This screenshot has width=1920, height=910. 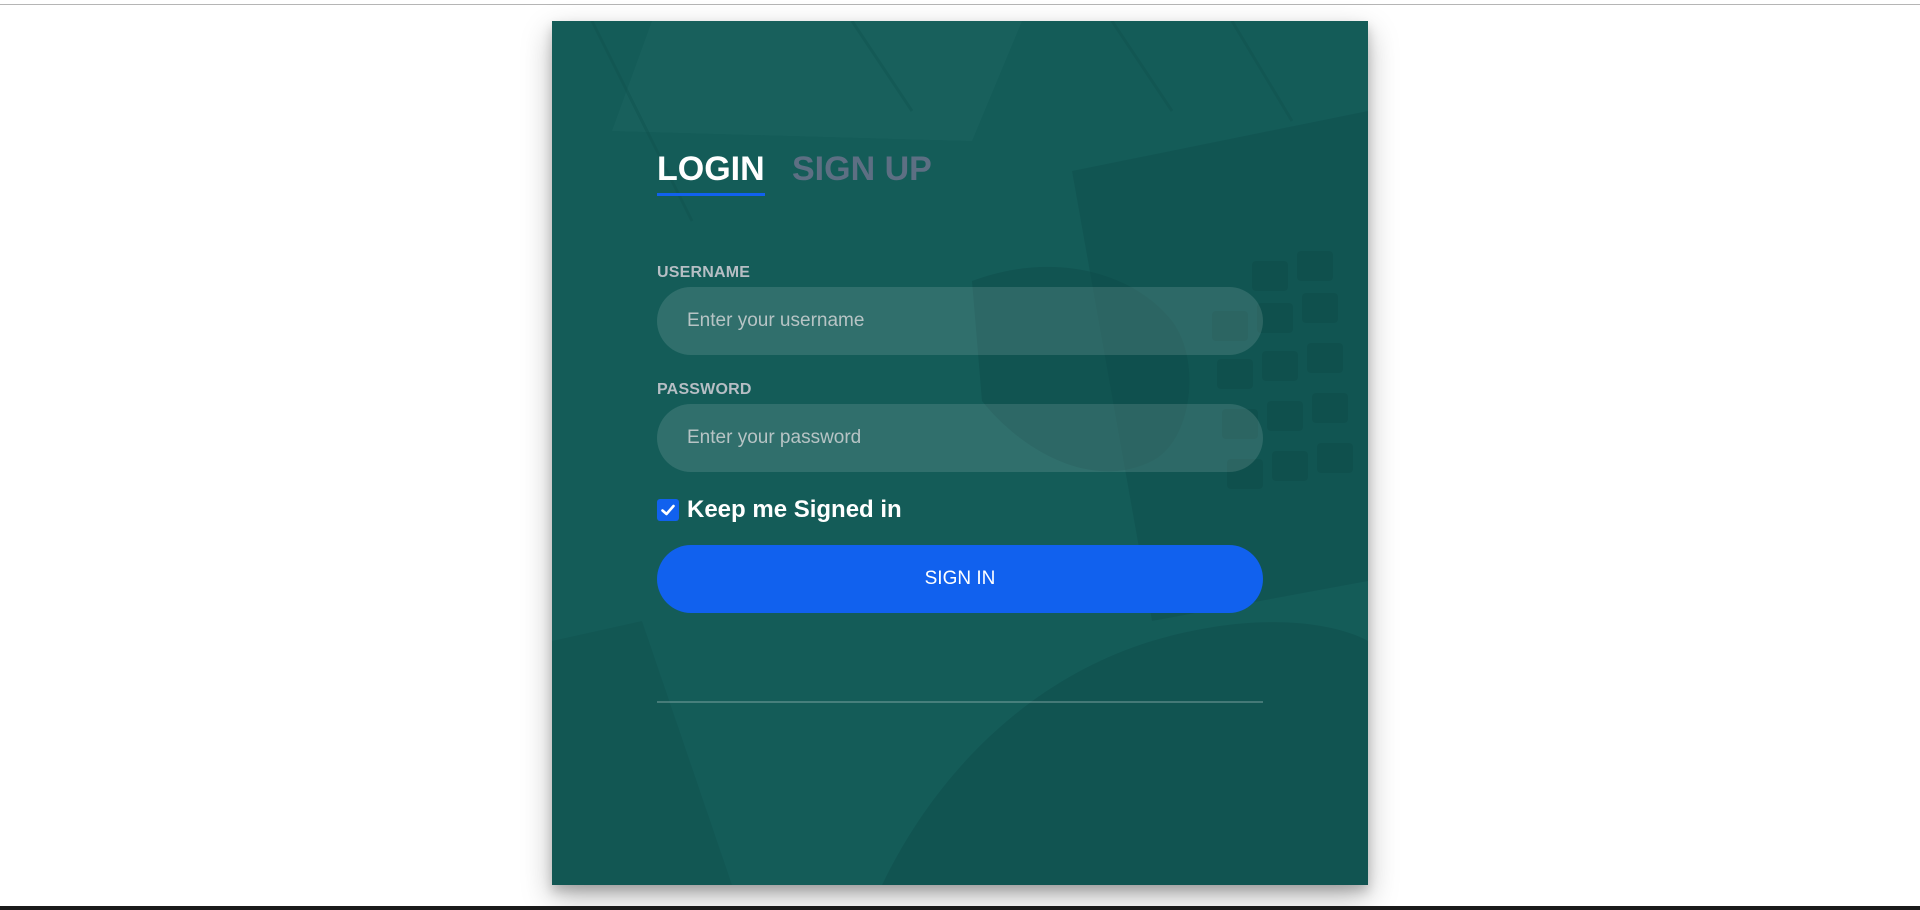 I want to click on sign-in-button: SIGN IN, so click(x=960, y=579).